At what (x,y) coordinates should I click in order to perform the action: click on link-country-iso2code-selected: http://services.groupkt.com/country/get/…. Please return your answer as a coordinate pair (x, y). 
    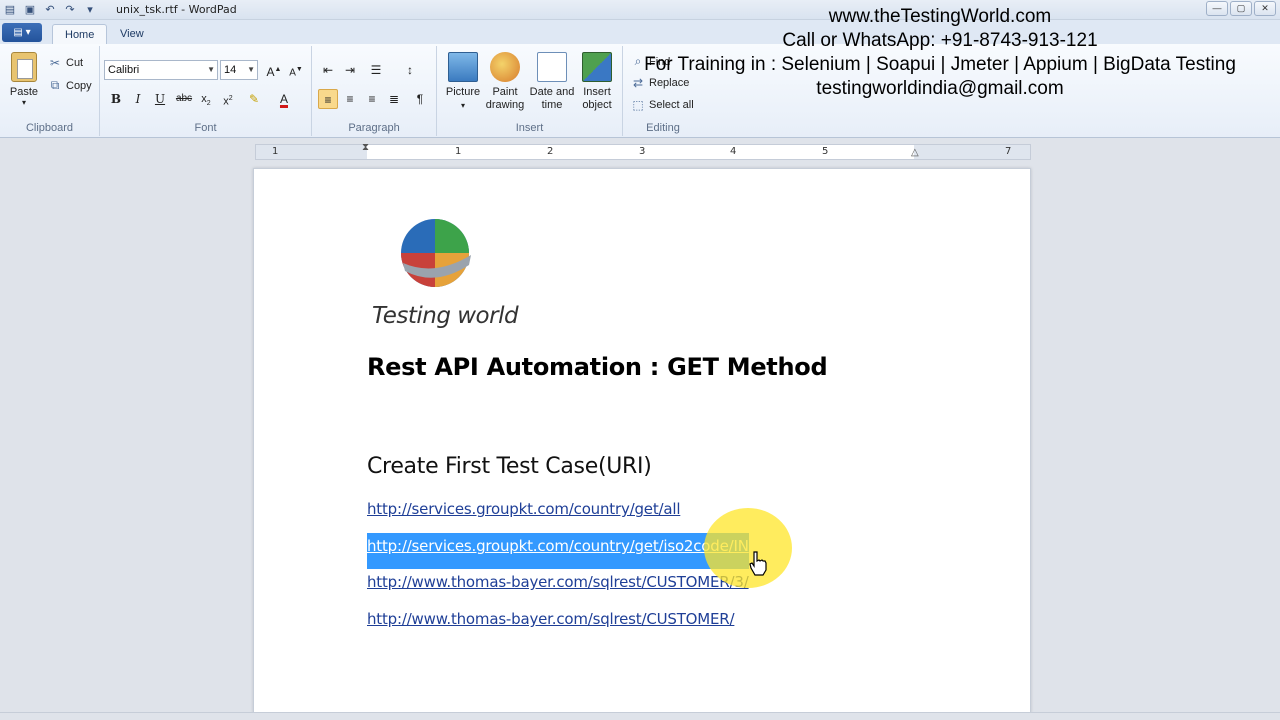
    Looking at the image, I should click on (558, 551).